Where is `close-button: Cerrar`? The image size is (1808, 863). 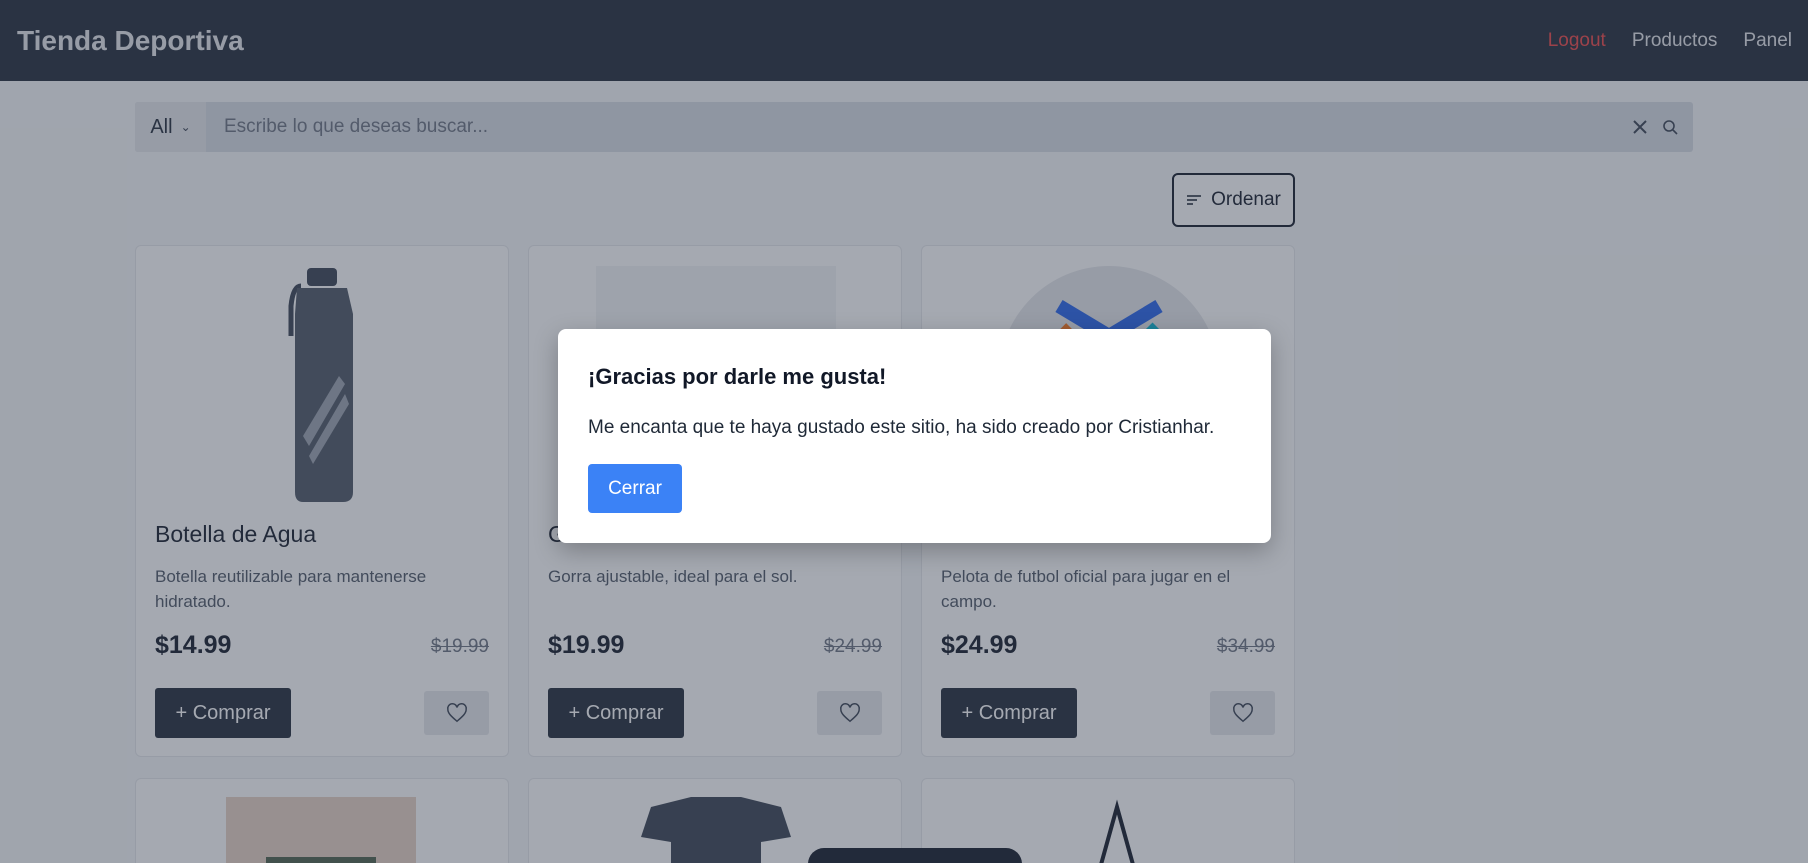
close-button: Cerrar is located at coordinates (635, 488).